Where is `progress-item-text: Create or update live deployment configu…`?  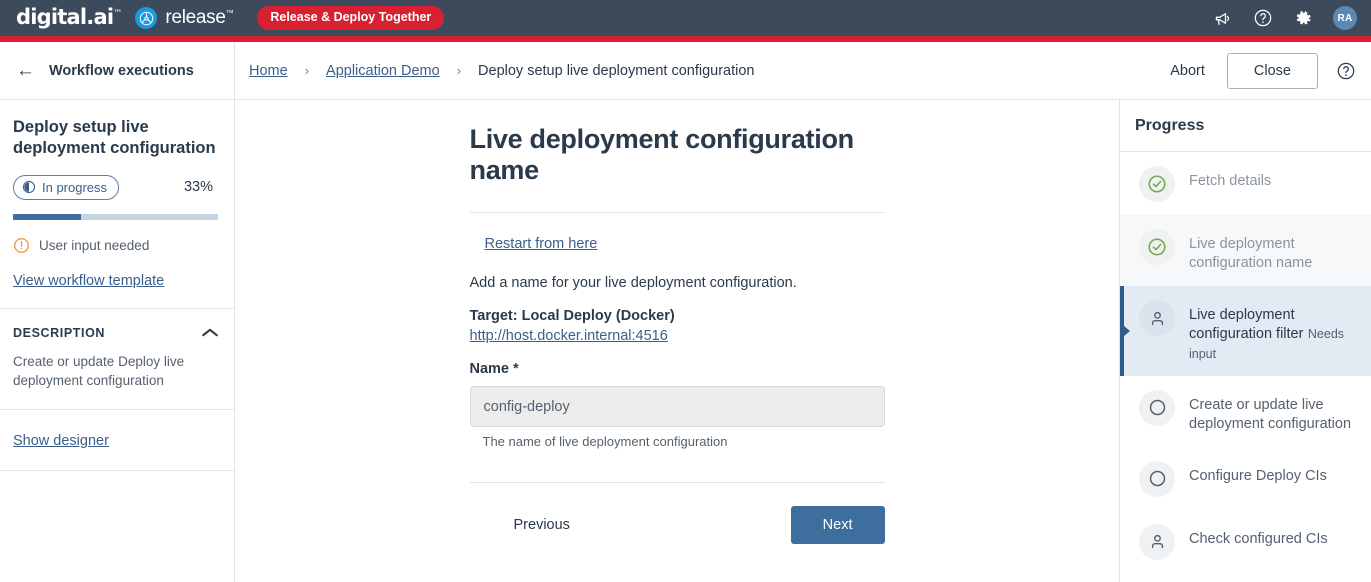 progress-item-text: Create or update live deployment configu… is located at coordinates (1273, 411).